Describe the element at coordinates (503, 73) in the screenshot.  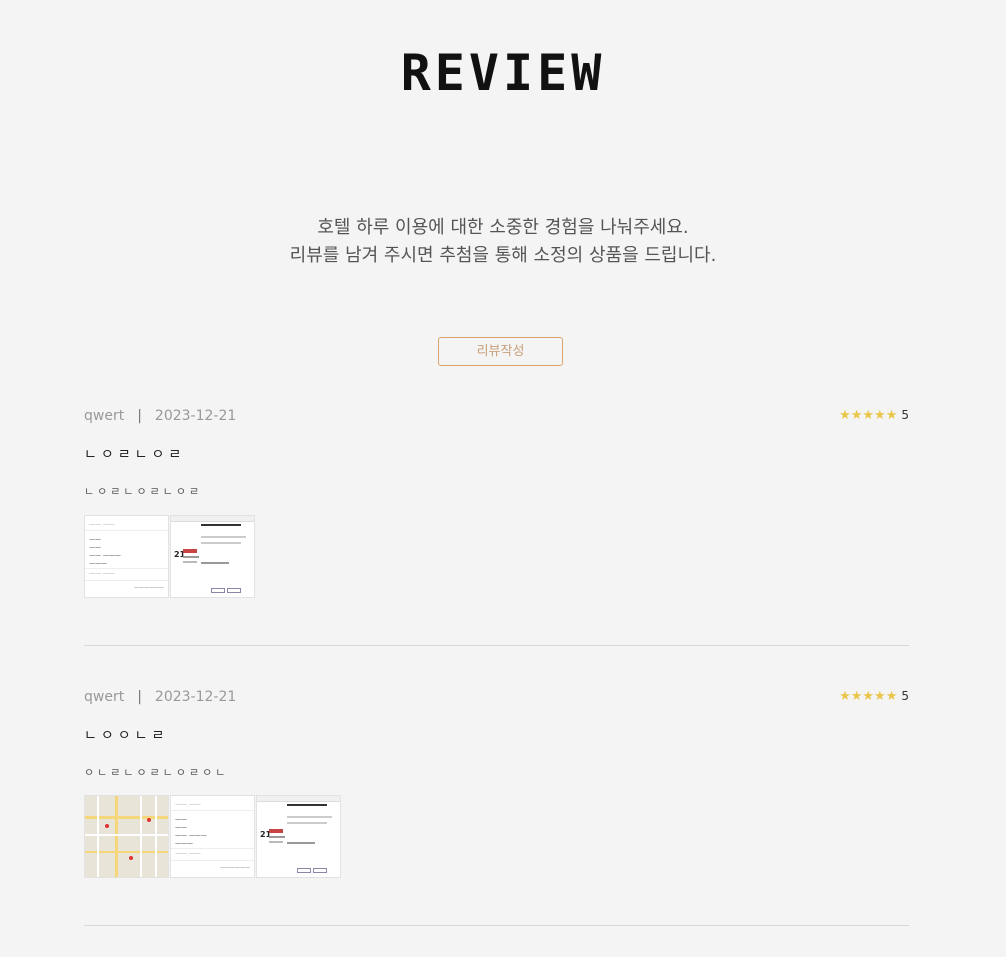
I see `page-title: REVIEW` at that location.